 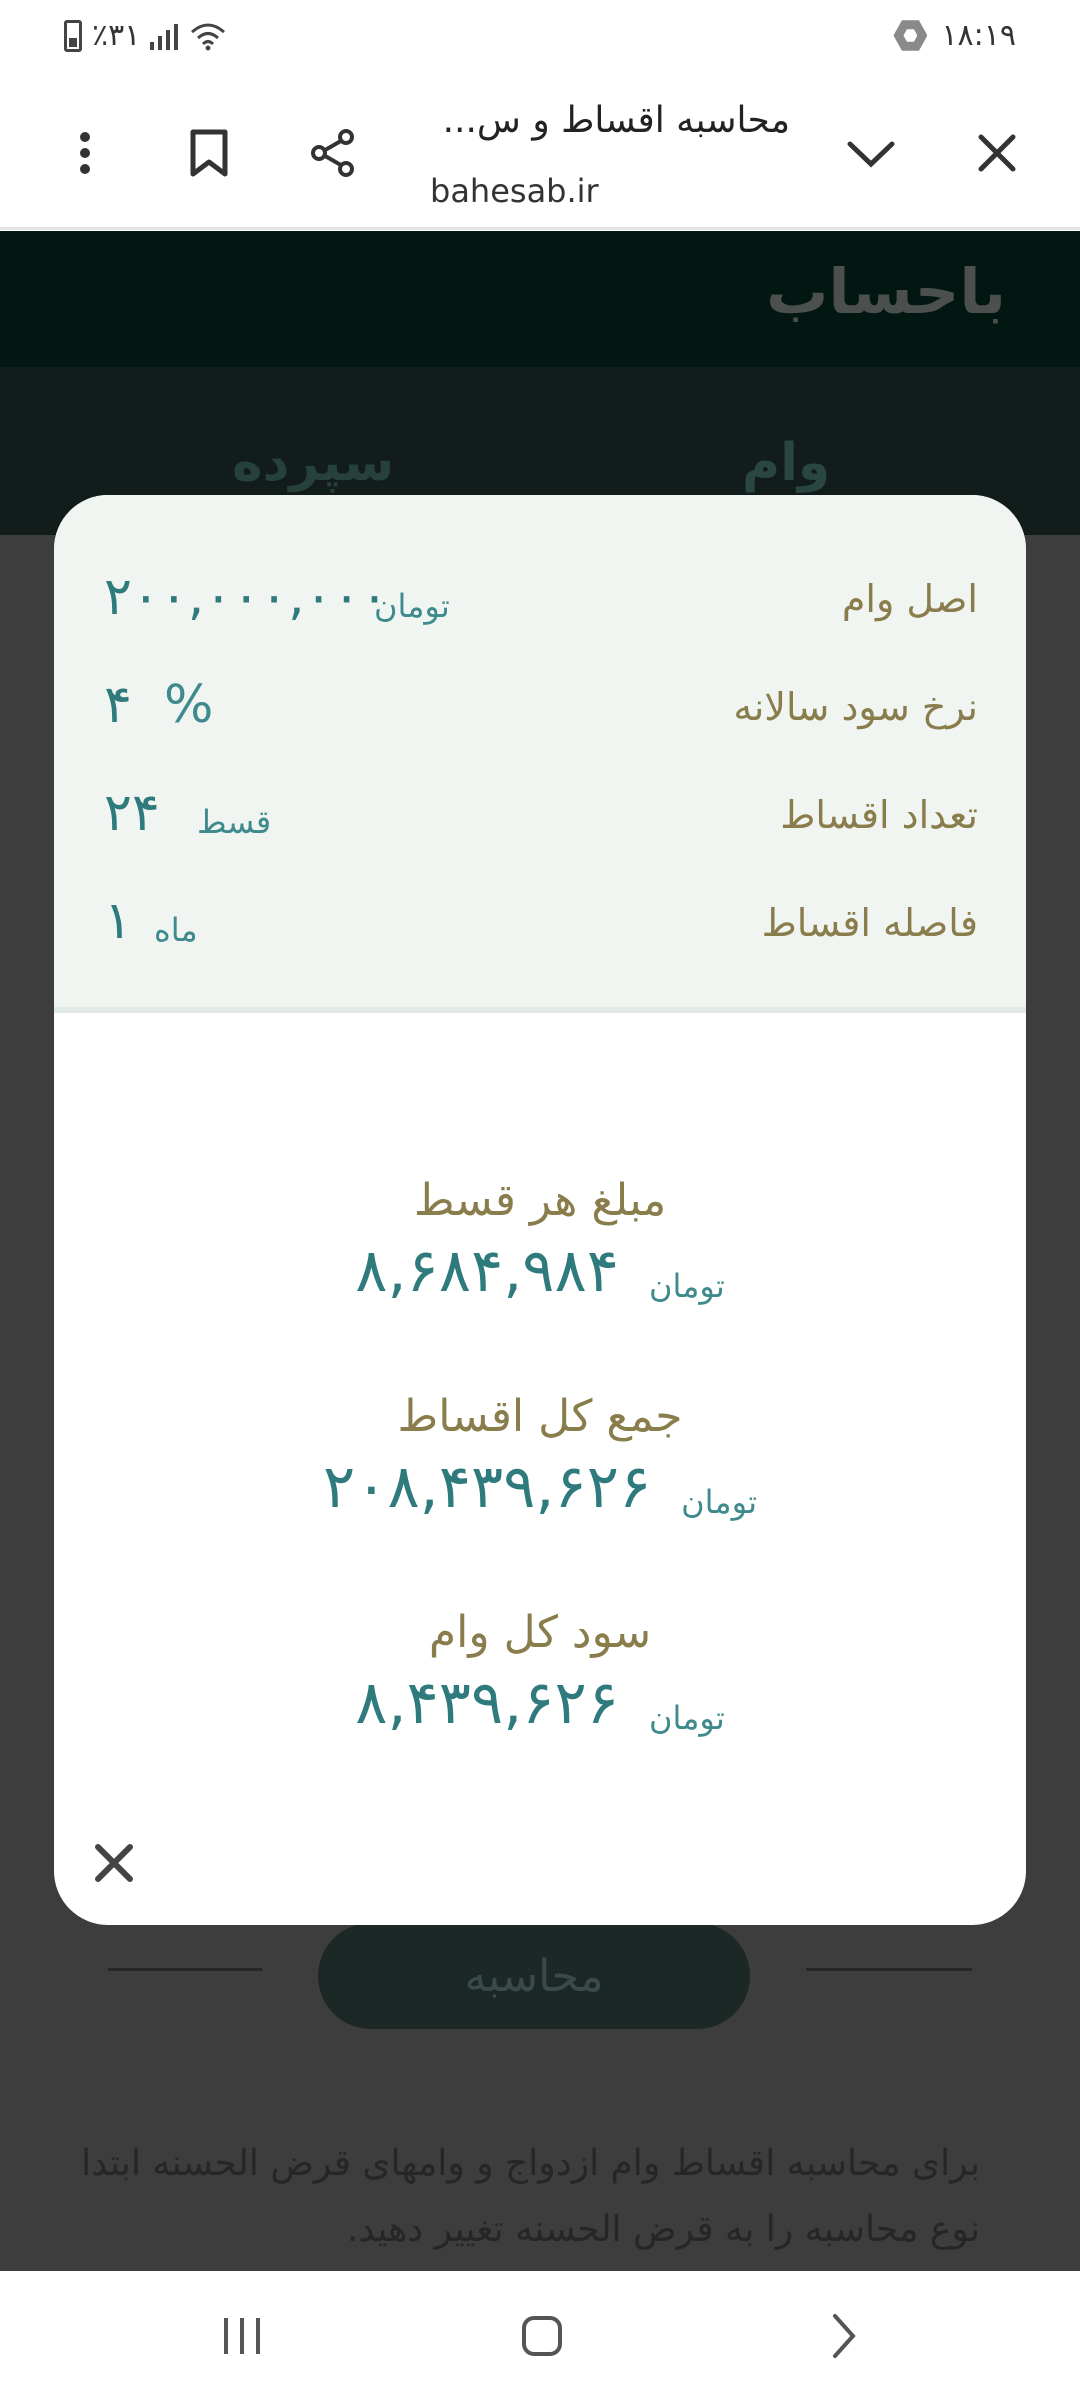 I want to click on summary-row: اصل وام ۲۰۰,۰۰۰,۰۰۰ تومان, so click(x=540, y=601).